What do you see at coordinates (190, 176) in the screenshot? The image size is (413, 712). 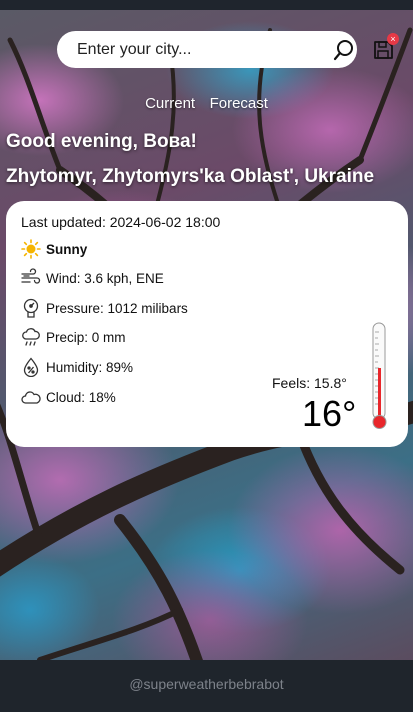 I see `location-text: Zhytomyr, Zhytomyrs'ka Oblast', Ukraine` at bounding box center [190, 176].